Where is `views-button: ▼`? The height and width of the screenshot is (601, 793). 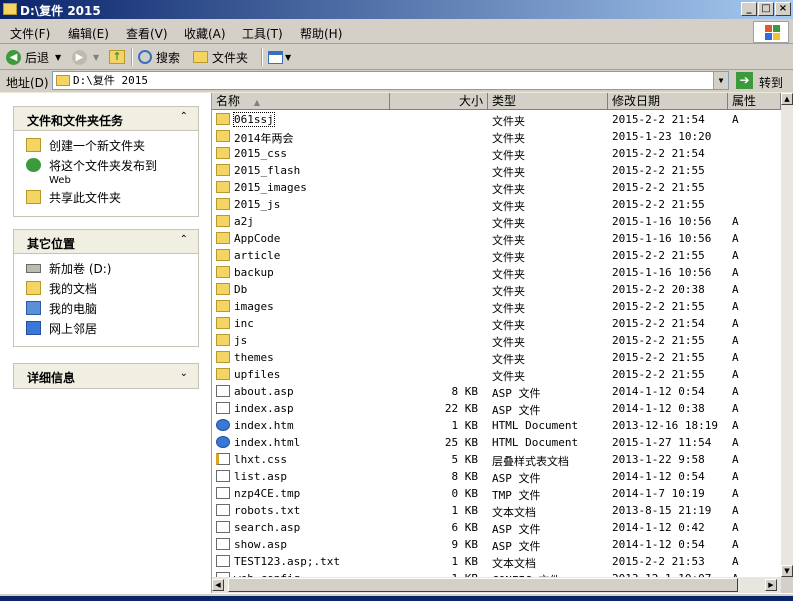
views-button: ▼ is located at coordinates (279, 57).